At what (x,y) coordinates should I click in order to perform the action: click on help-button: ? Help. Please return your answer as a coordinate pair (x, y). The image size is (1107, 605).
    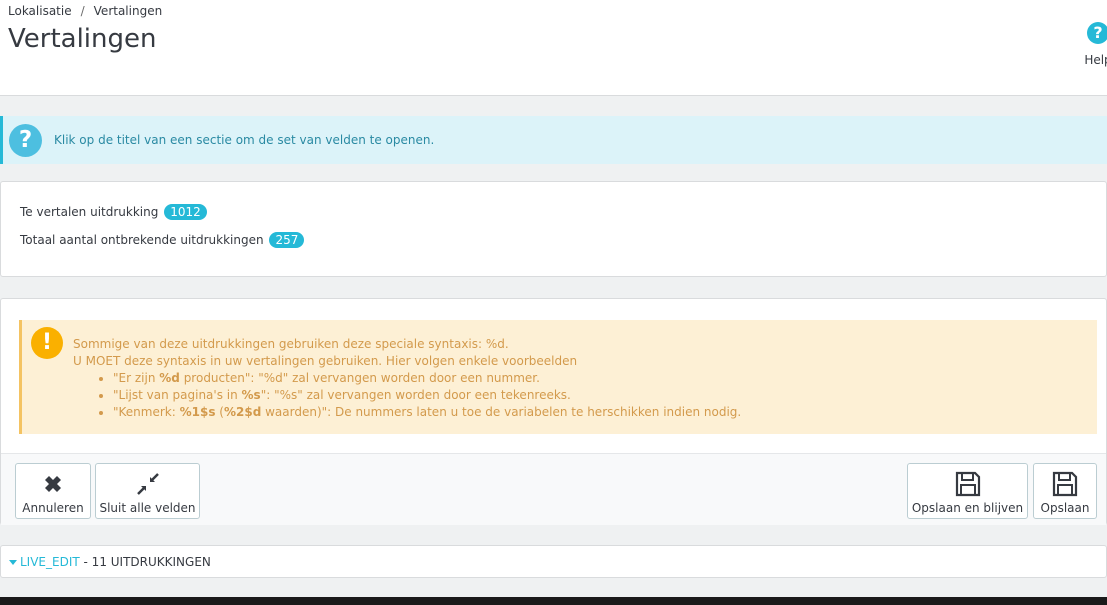
    Looking at the image, I should click on (1092, 43).